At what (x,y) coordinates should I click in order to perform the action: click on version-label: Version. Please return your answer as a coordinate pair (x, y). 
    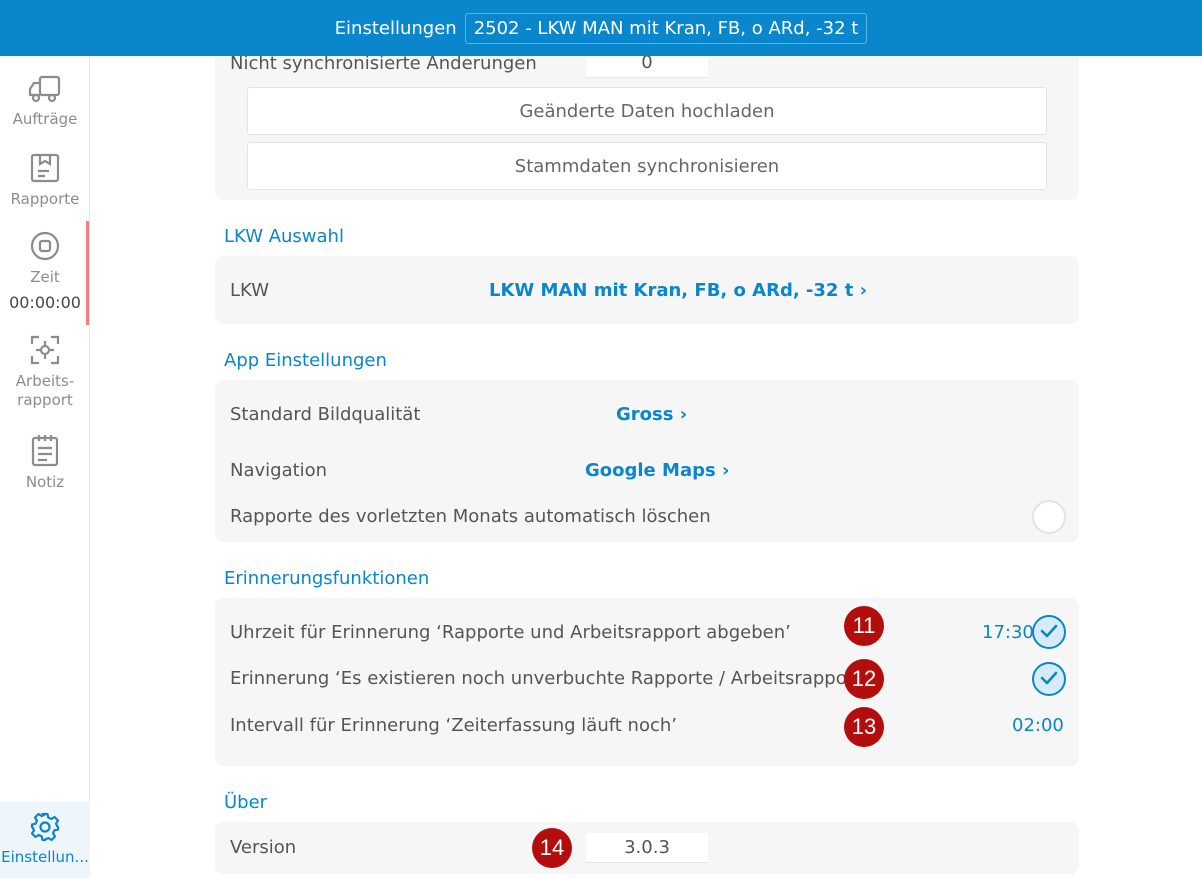
    Looking at the image, I should click on (263, 847).